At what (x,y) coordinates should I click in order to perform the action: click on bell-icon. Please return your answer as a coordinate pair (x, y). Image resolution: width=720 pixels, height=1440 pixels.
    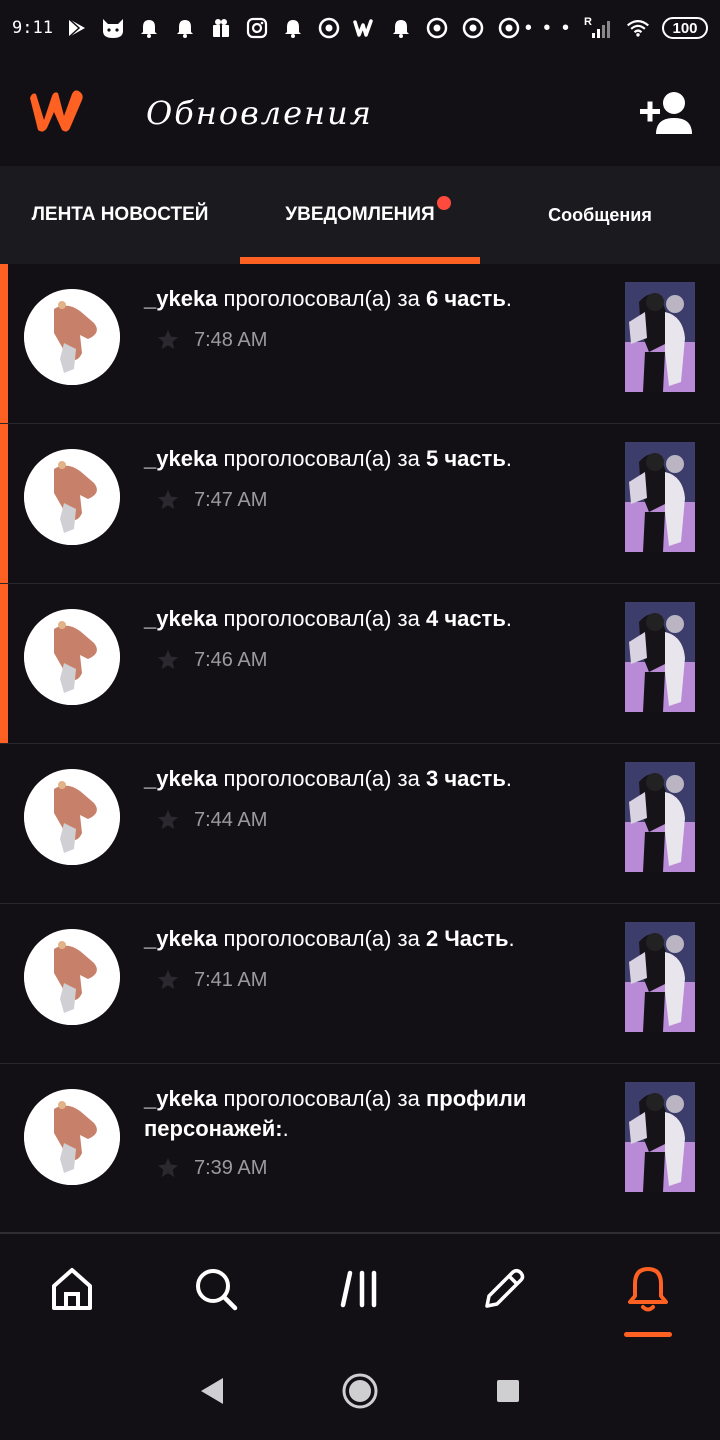
    Looking at the image, I should click on (648, 1289).